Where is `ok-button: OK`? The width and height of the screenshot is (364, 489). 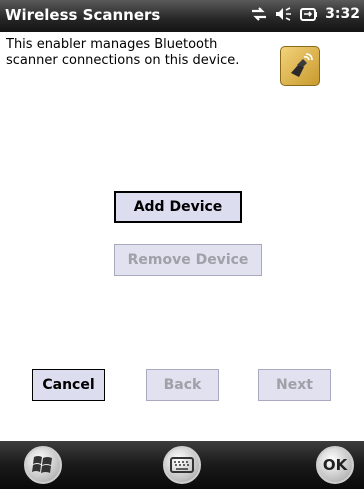
ok-button: OK is located at coordinates (335, 465).